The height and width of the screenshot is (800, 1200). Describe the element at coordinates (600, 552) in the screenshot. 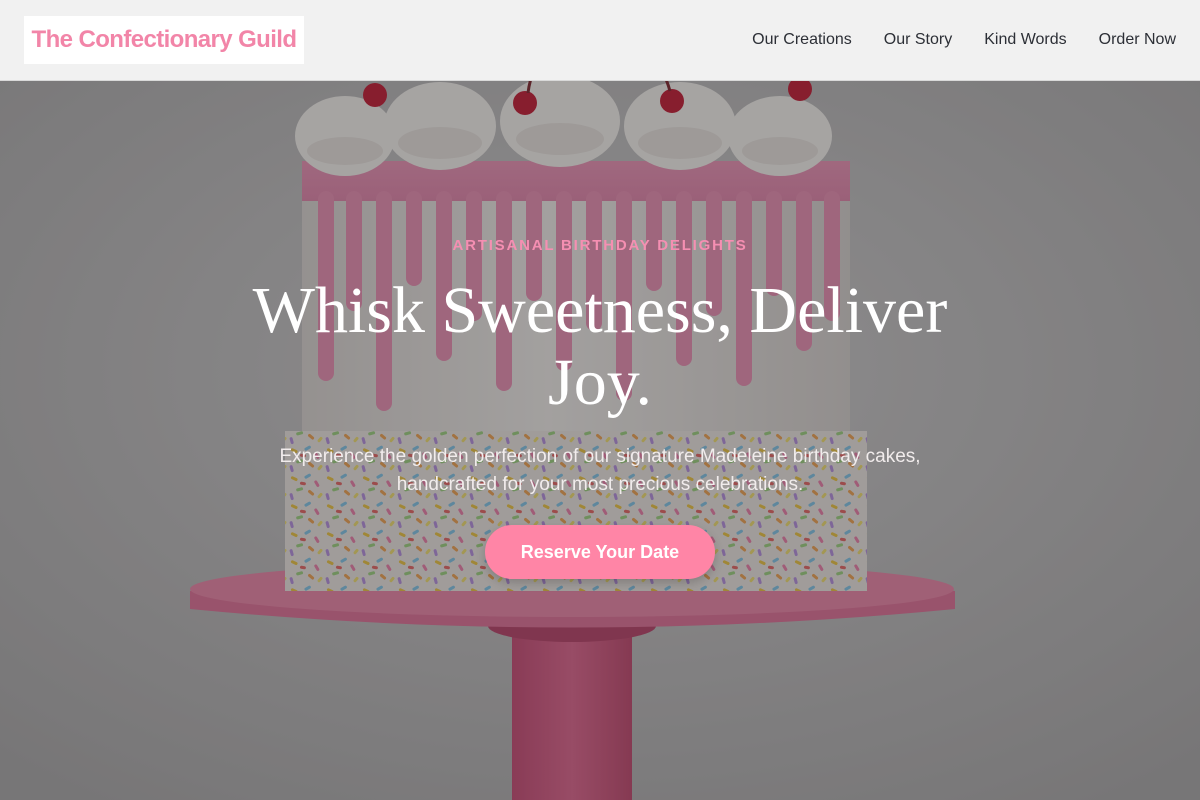

I see `reserve-date-button: Reserve Your Date` at that location.